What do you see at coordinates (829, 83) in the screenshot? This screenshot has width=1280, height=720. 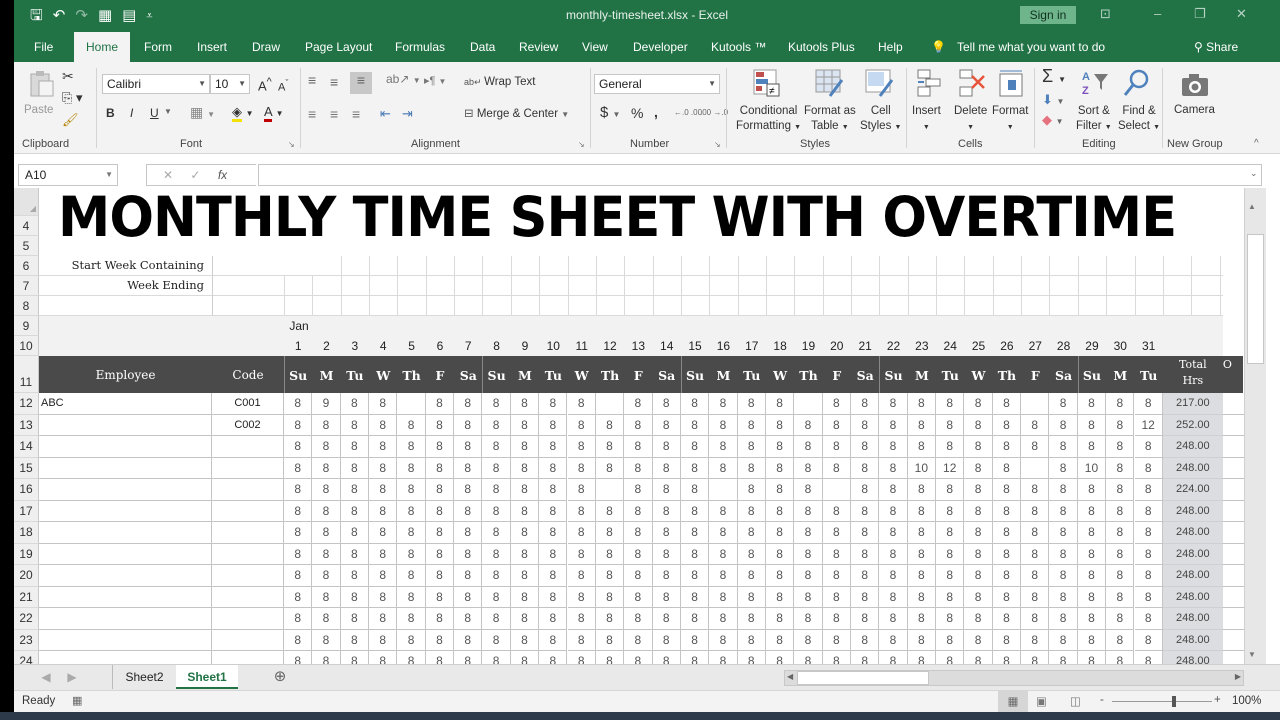 I see `format-as-table-icon` at bounding box center [829, 83].